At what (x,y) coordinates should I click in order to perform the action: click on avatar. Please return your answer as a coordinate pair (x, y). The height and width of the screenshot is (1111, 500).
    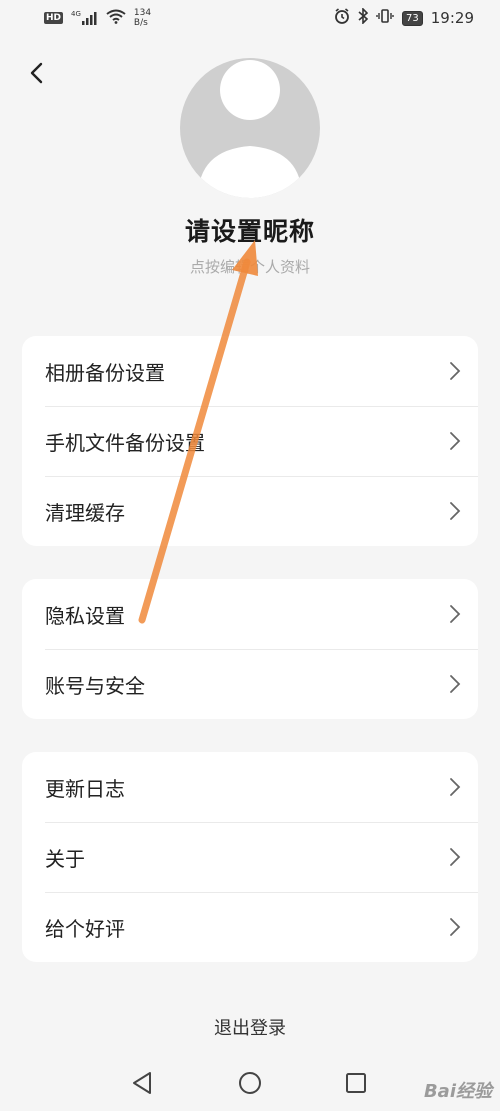
    Looking at the image, I should click on (250, 128).